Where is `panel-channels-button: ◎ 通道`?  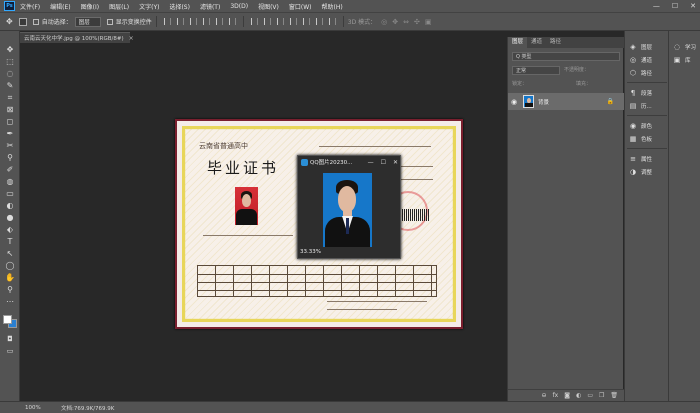
panel-channels-button: ◎ 通道 is located at coordinates (640, 60).